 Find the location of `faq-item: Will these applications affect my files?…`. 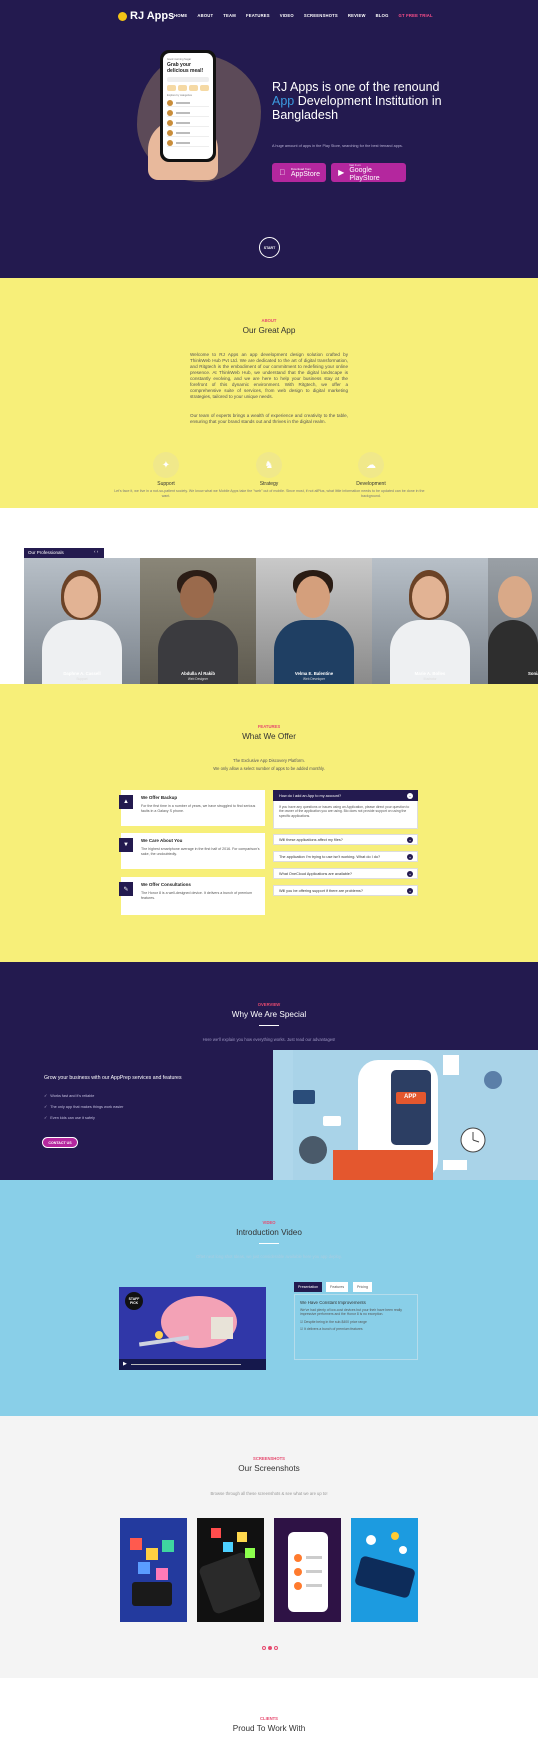

faq-item: Will these applications affect my files?… is located at coordinates (345, 839).